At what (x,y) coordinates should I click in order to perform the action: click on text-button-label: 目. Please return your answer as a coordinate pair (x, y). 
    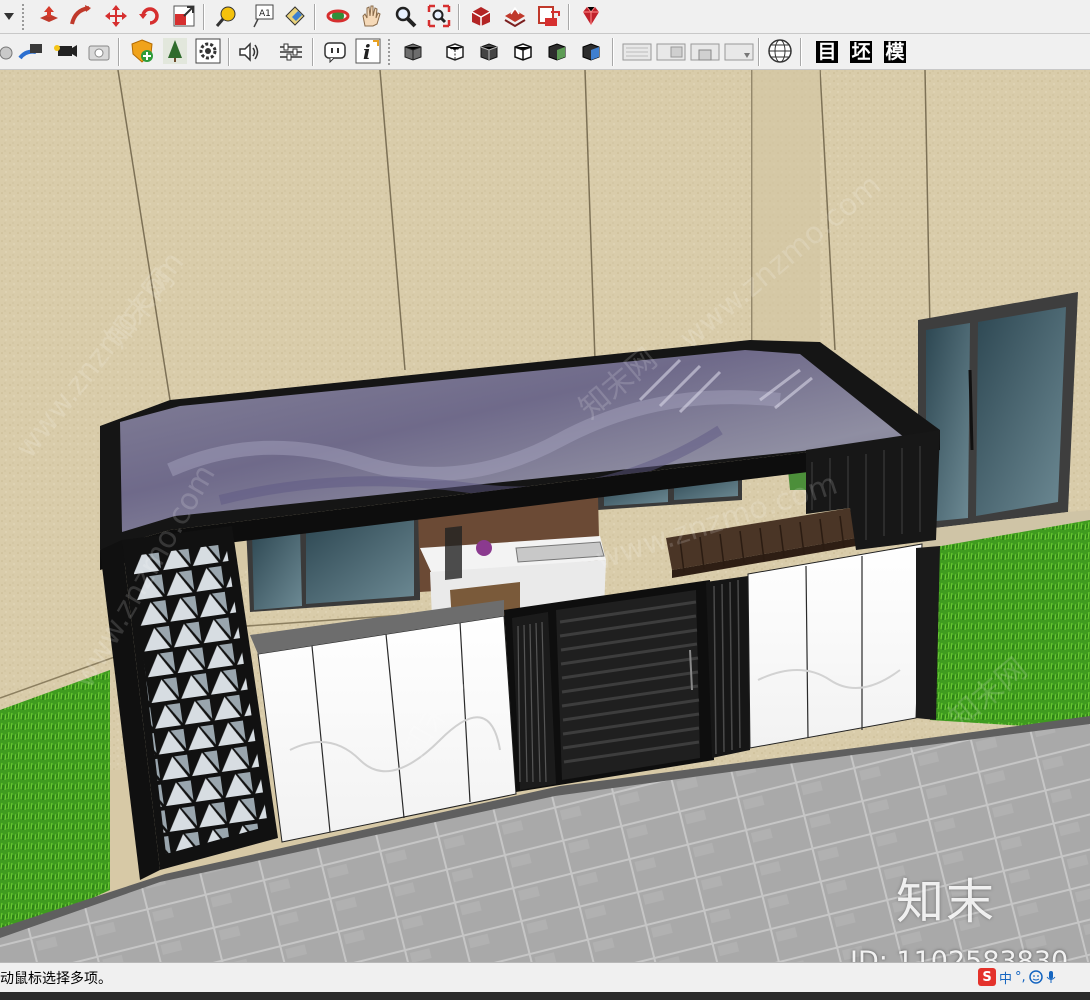
    Looking at the image, I should click on (827, 51).